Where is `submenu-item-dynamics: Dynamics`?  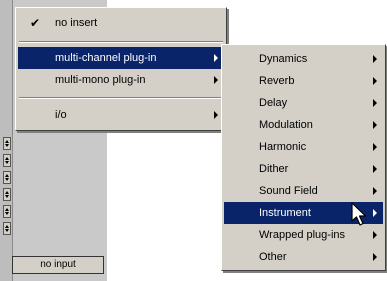
submenu-item-dynamics: Dynamics is located at coordinates (303, 59).